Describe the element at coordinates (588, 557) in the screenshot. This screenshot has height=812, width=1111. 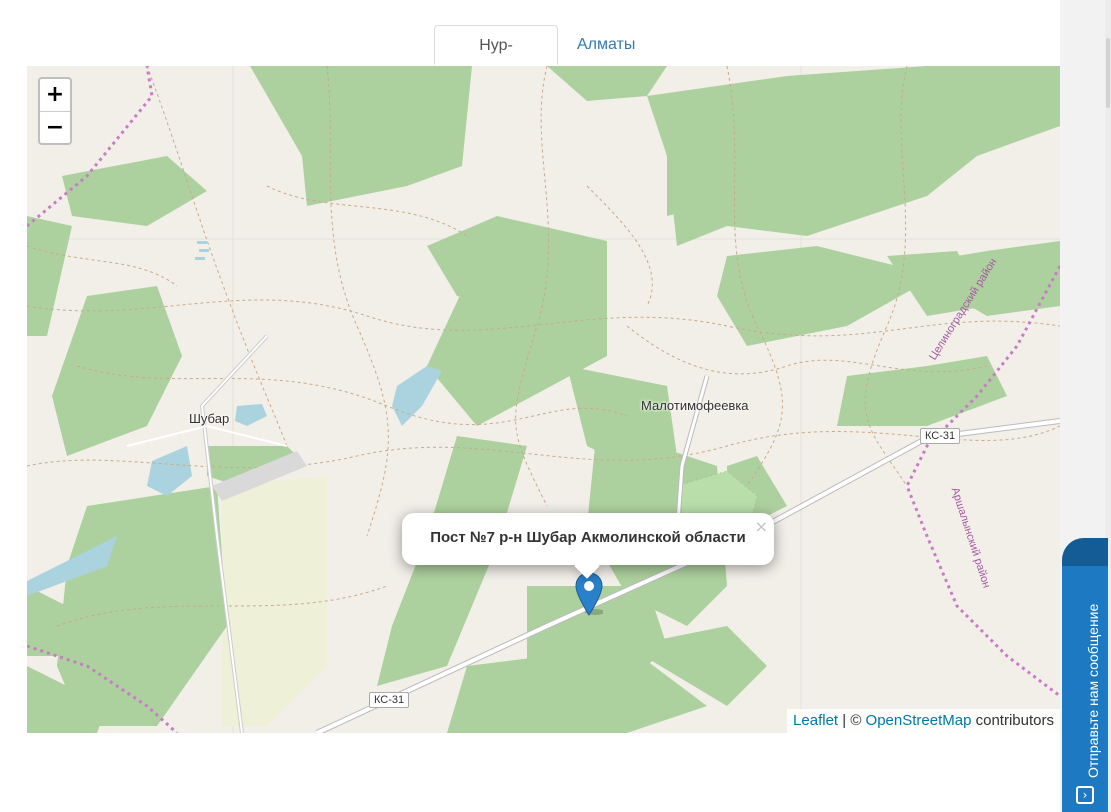
I see `popup-tip-cover` at that location.